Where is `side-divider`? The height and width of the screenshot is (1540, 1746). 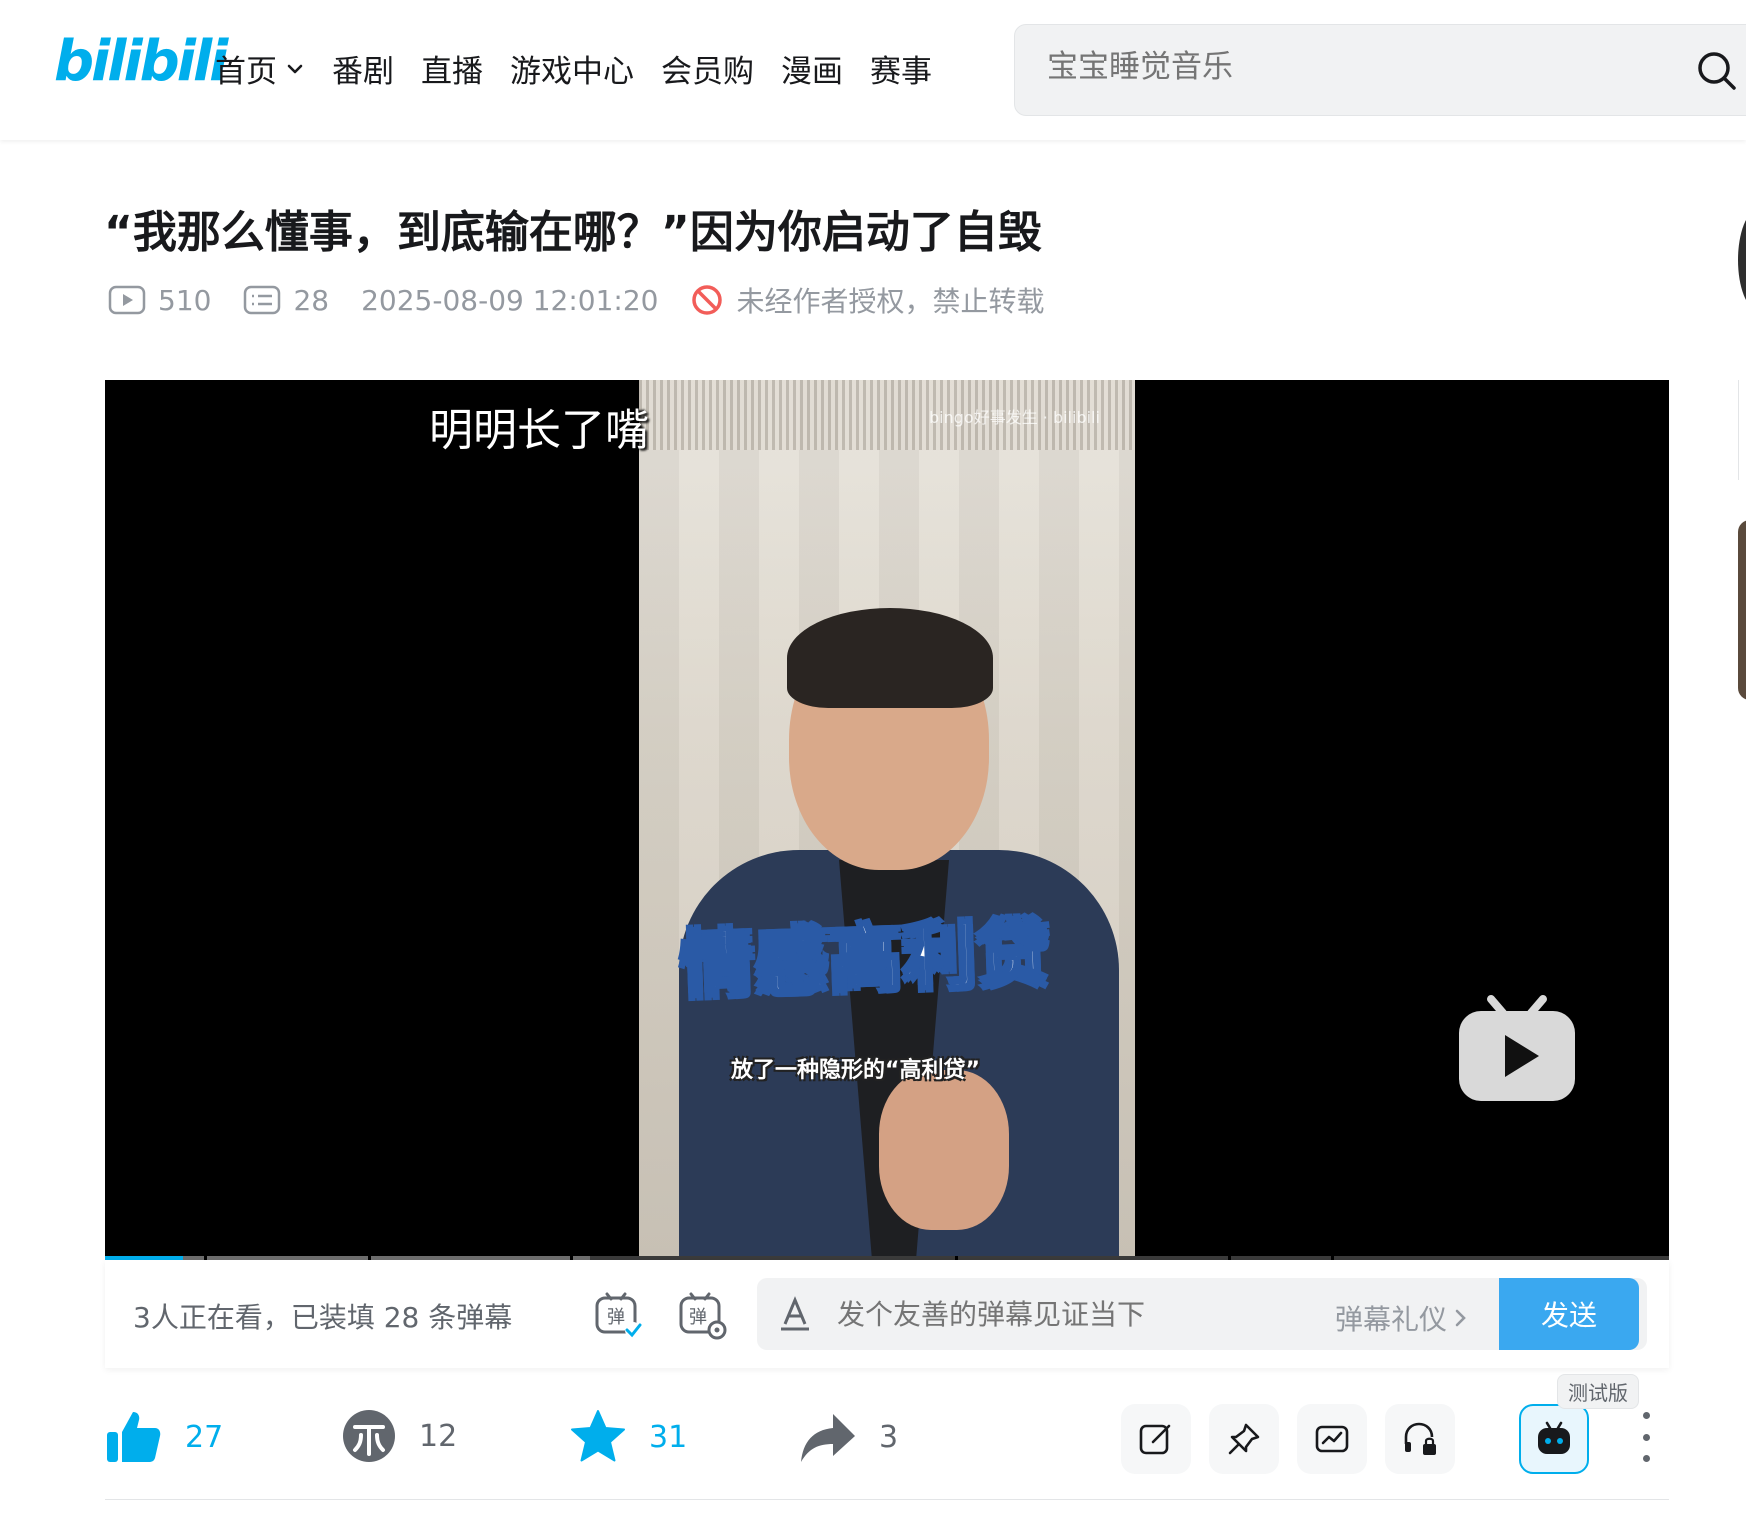 side-divider is located at coordinates (1742, 430).